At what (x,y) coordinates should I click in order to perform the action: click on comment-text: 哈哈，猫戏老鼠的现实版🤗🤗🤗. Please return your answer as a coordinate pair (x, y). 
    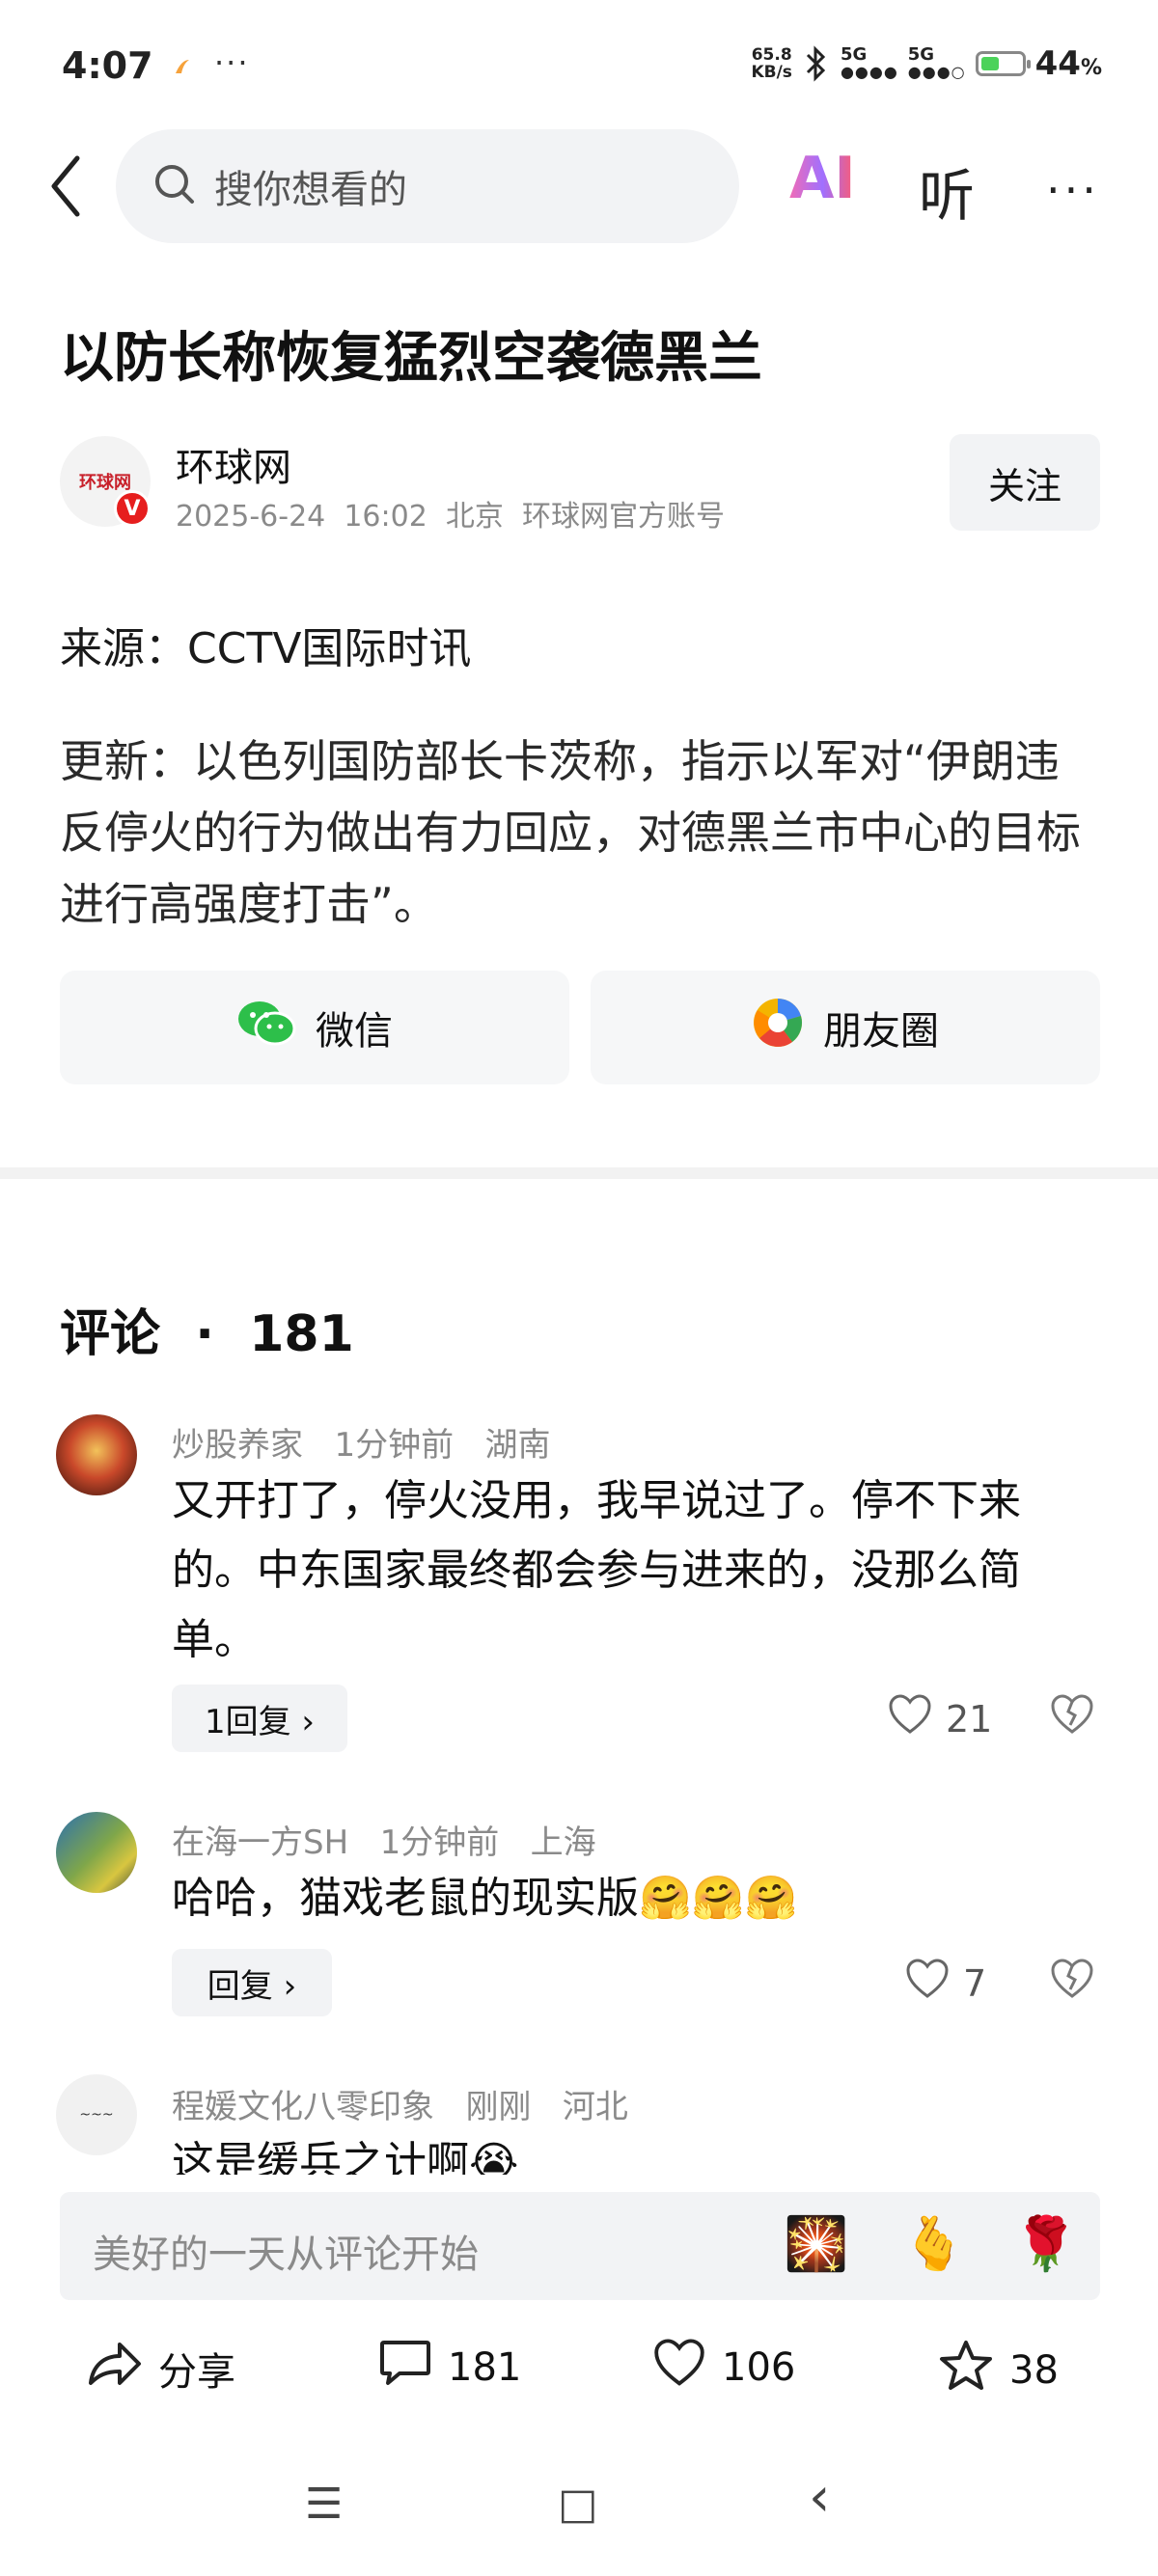
    Looking at the image, I should click on (485, 1899).